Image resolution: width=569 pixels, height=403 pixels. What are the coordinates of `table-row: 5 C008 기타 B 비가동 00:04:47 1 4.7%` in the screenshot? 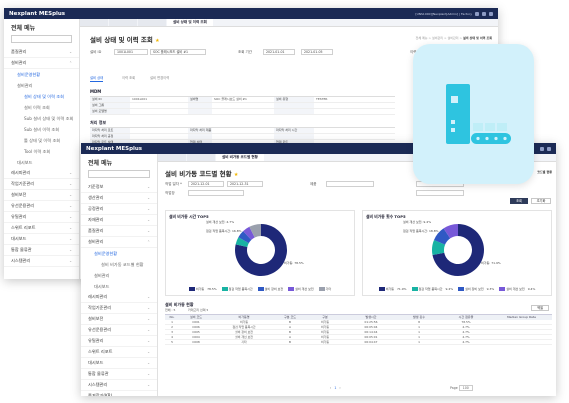 It's located at (358, 342).